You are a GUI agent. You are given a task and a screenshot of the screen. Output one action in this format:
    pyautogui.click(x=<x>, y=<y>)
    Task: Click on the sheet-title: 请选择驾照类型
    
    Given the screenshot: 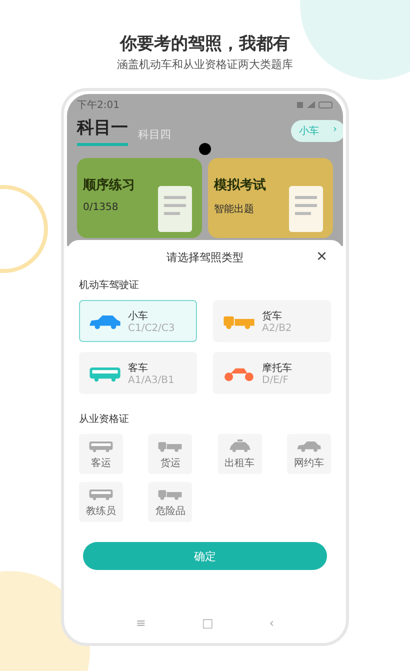 What is the action you would take?
    pyautogui.click(x=205, y=257)
    